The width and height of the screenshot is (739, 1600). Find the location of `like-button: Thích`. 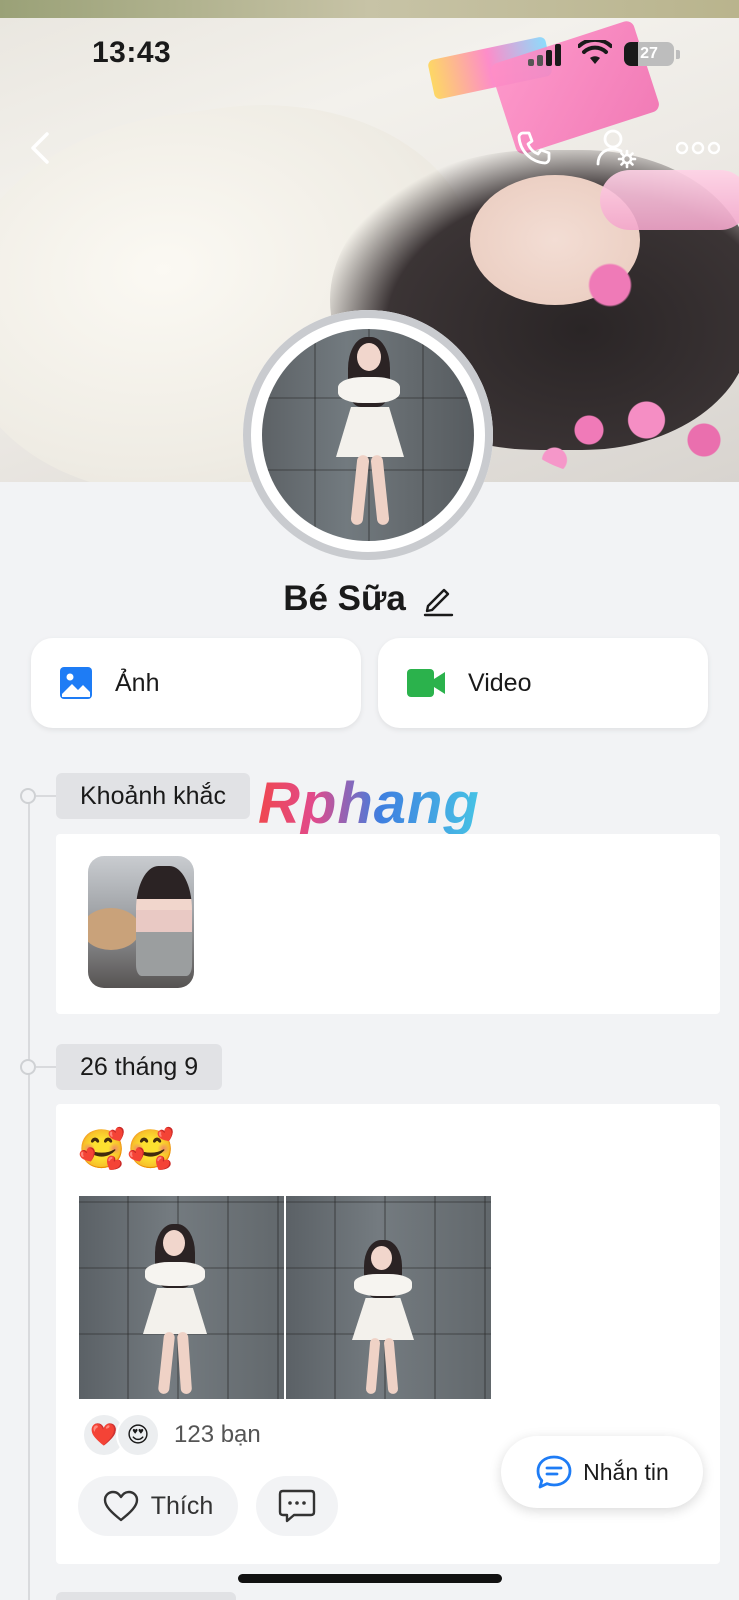

like-button: Thích is located at coordinates (158, 1506).